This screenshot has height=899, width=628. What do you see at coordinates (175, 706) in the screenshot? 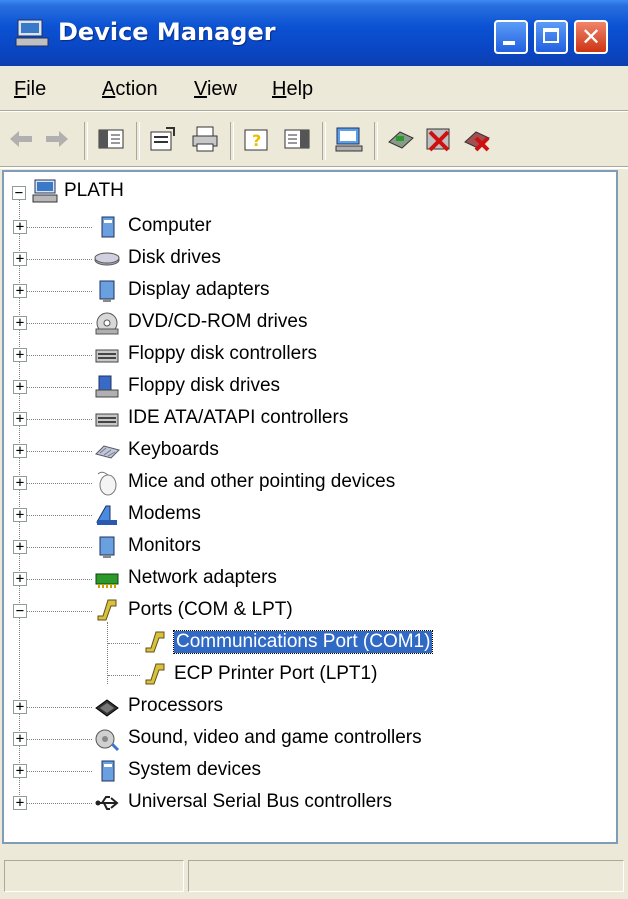
I see `tree-item-label: Processors` at bounding box center [175, 706].